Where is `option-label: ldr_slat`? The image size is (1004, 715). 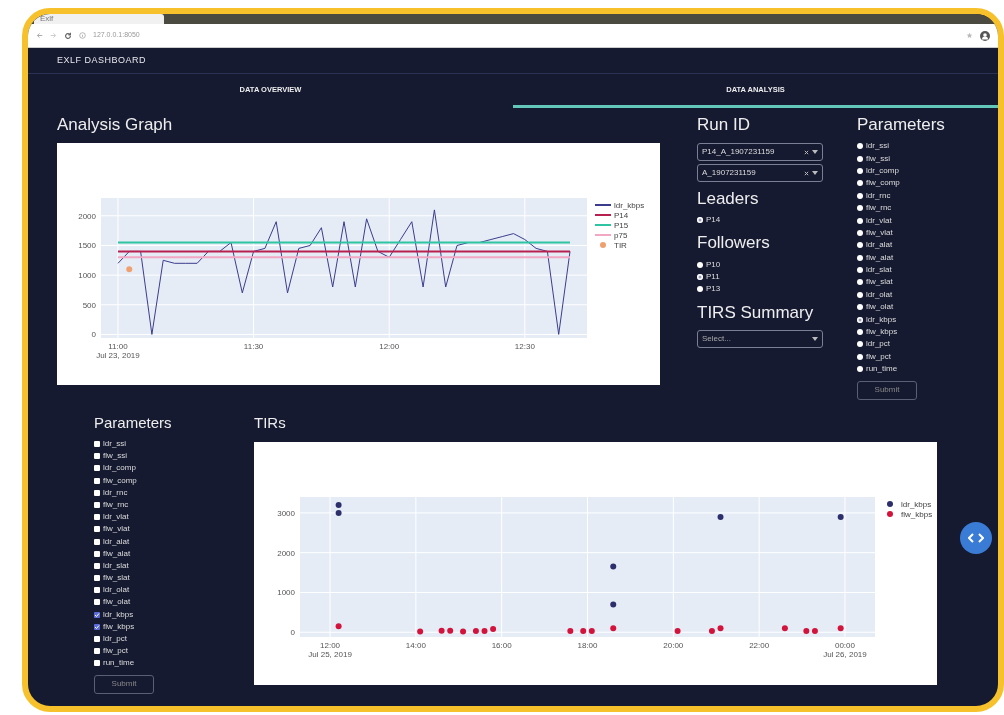
option-label: ldr_slat is located at coordinates (116, 565).